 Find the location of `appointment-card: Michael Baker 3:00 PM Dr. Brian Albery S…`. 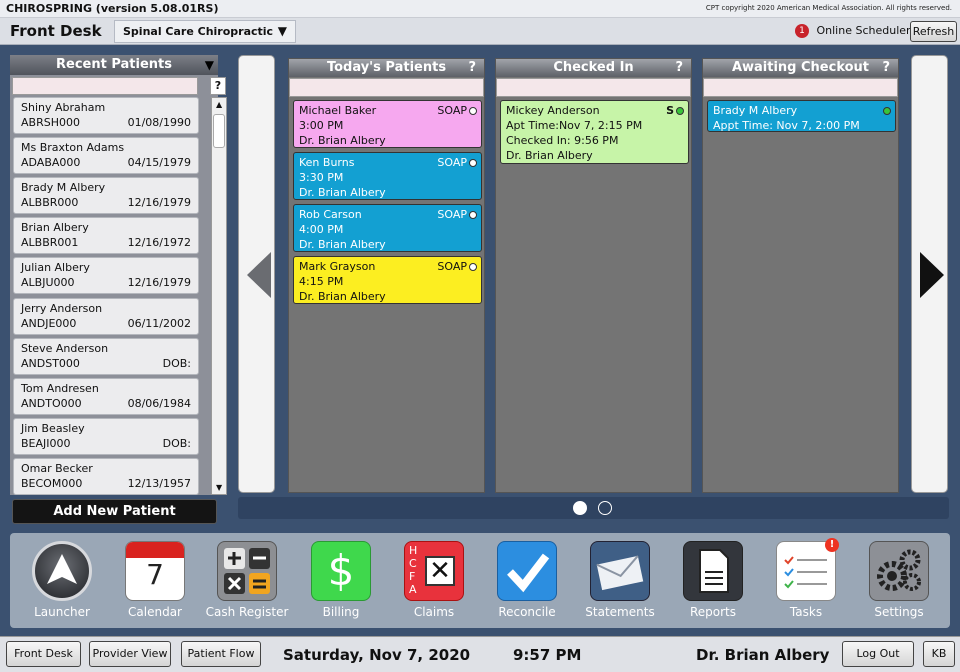

appointment-card: Michael Baker 3:00 PM Dr. Brian Albery S… is located at coordinates (387, 124).